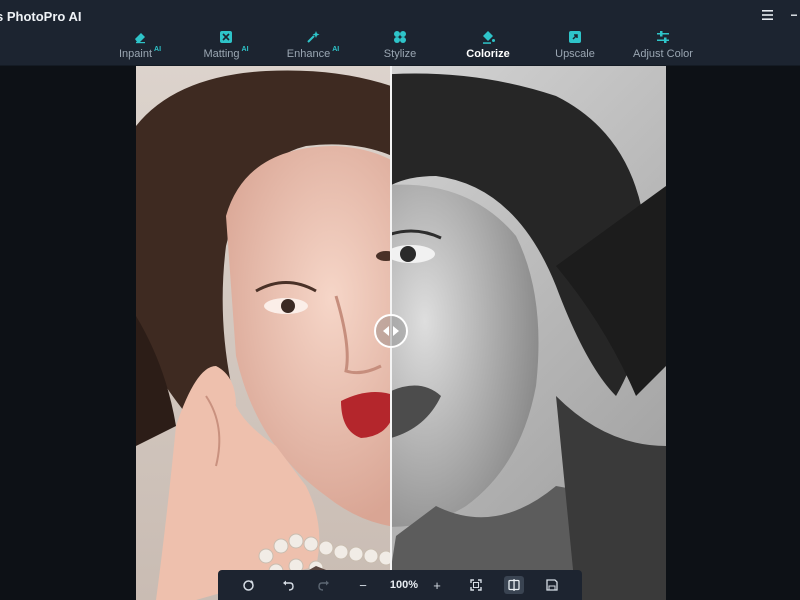 The width and height of the screenshot is (800, 600). Describe the element at coordinates (400, 54) in the screenshot. I see `tab-label: Stylize` at that location.